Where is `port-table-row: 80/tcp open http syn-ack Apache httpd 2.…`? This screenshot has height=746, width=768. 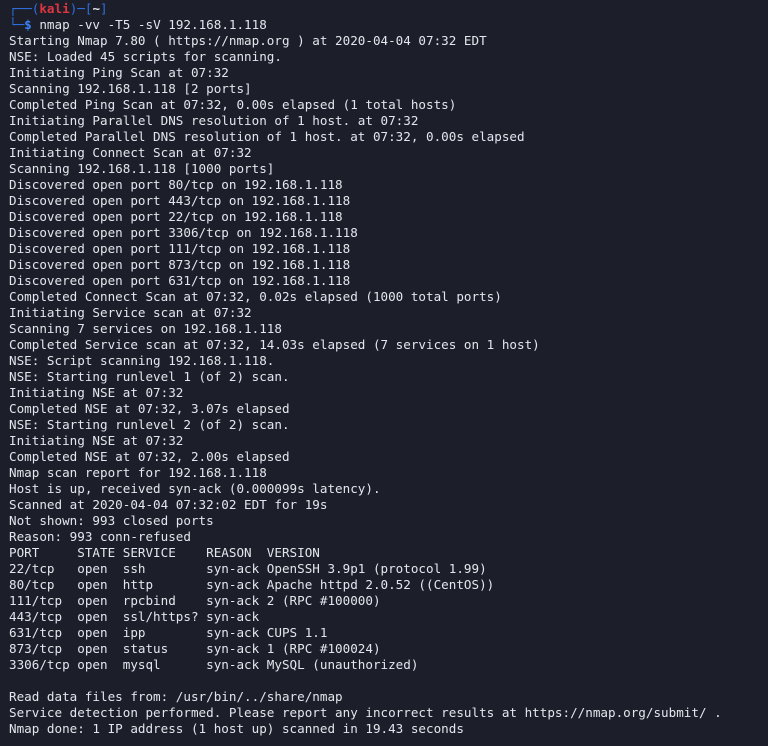 port-table-row: 80/tcp open http syn-ack Apache httpd 2.… is located at coordinates (252, 584).